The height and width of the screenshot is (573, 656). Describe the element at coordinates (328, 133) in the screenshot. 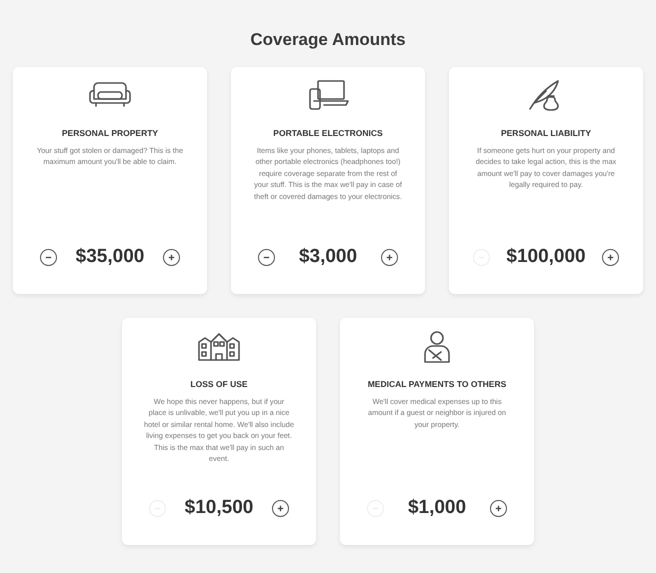

I see `card-title: PORTABLE ELECTRONICS` at that location.